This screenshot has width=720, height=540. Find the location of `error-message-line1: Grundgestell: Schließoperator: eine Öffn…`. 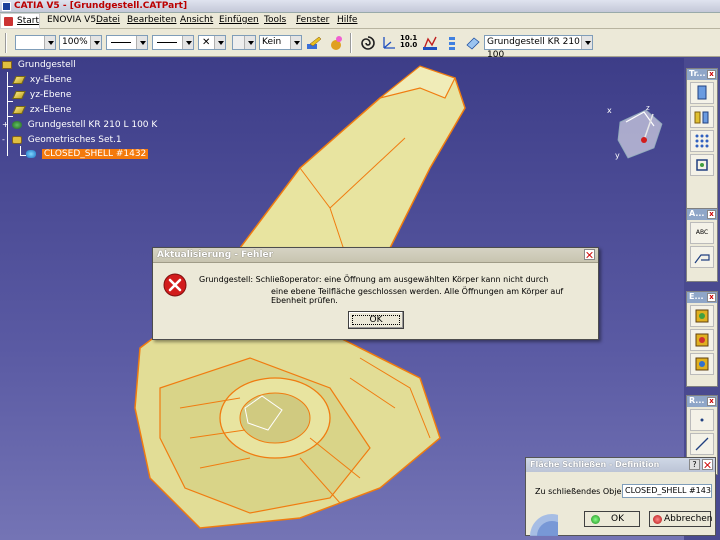

error-message-line1: Grundgestell: Schließoperator: eine Öffn… is located at coordinates (374, 279).